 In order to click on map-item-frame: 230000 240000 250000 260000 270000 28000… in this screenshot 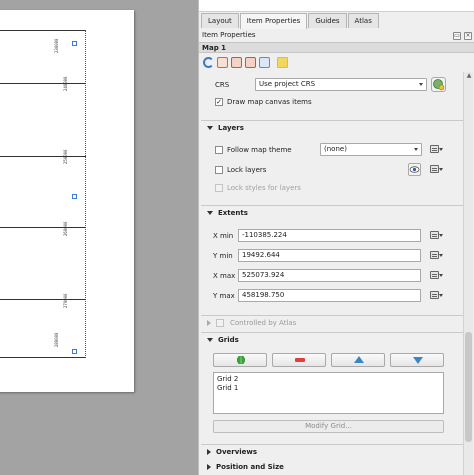, I will do `click(43, 194)`.